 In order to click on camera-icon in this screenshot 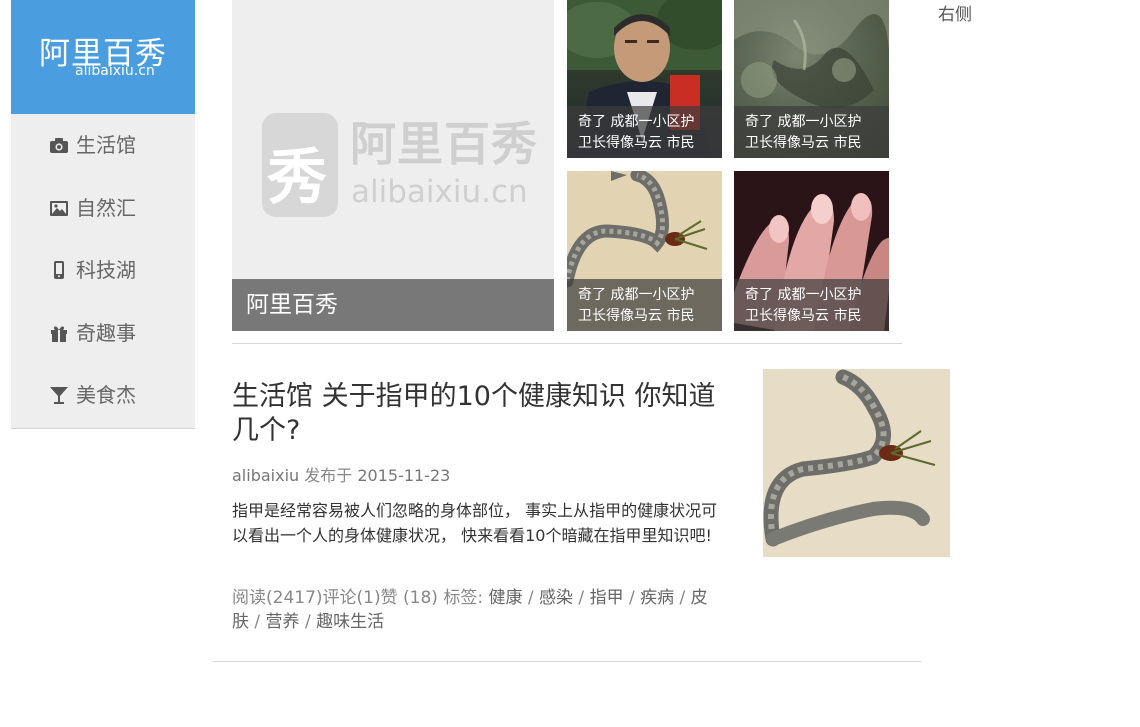, I will do `click(59, 145)`.